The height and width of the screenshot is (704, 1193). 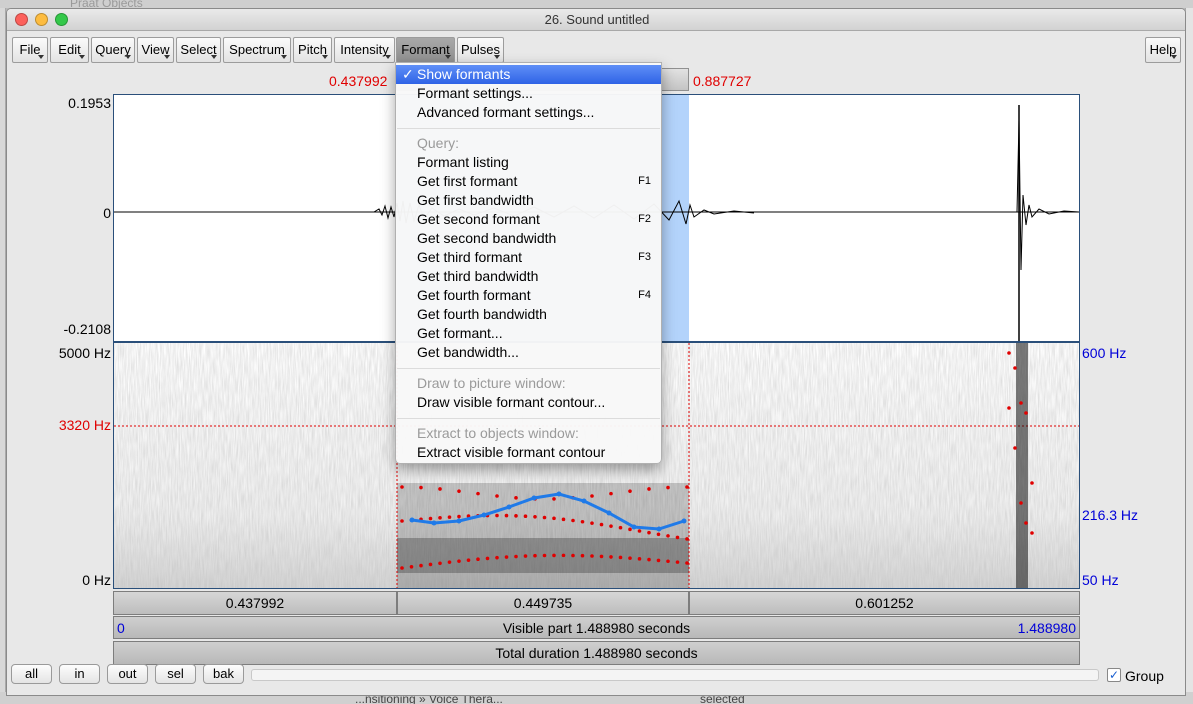 What do you see at coordinates (127, 674) in the screenshot?
I see `zoom-out-button: out` at bounding box center [127, 674].